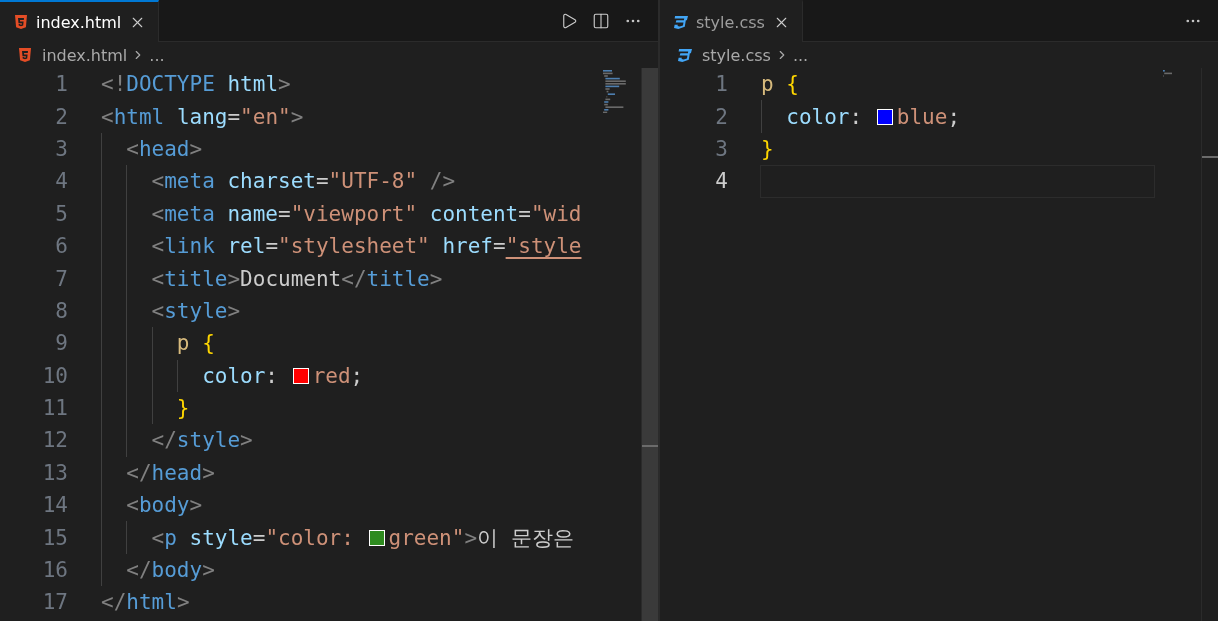 The image size is (1218, 621). I want to click on editor-tab: style.css, so click(731, 21).